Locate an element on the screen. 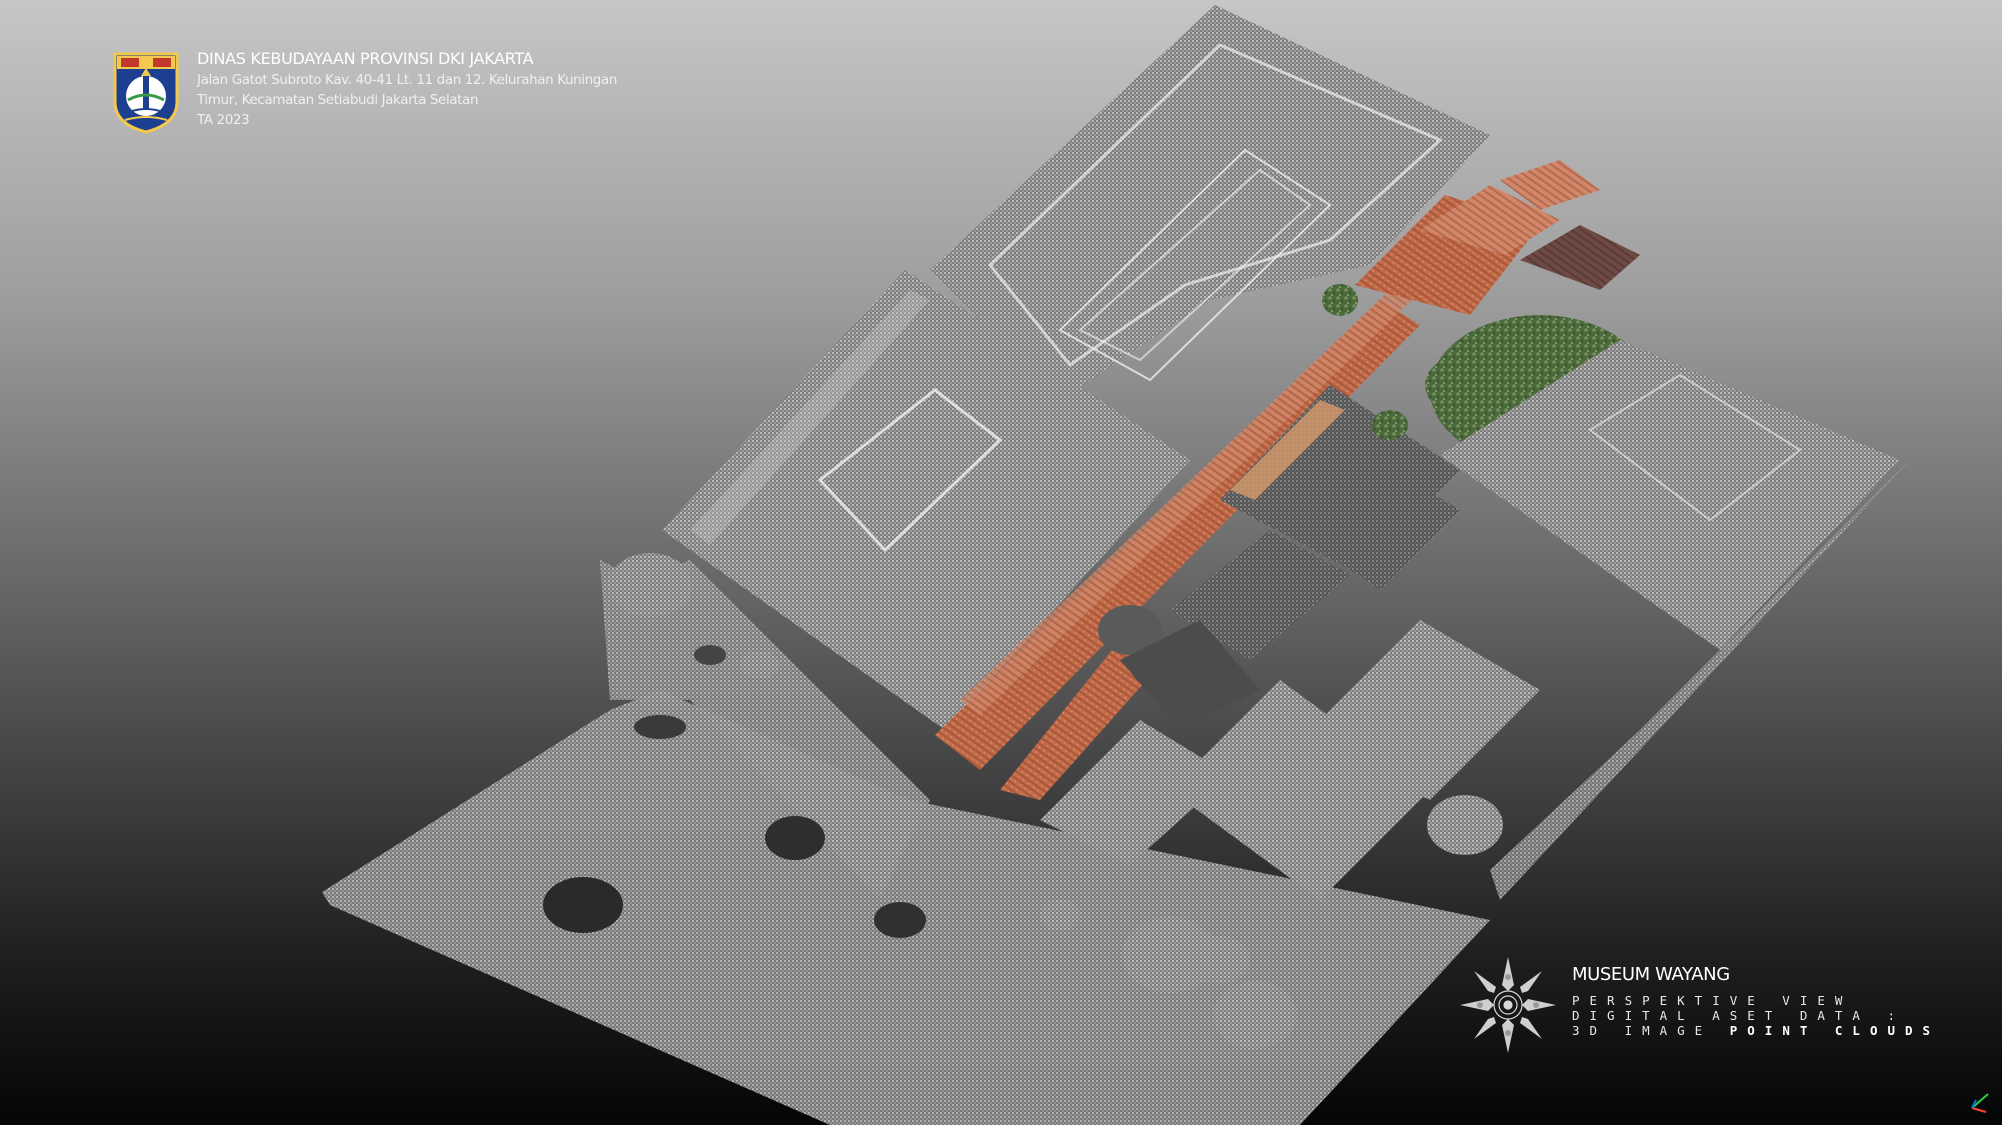  caption-type-bold: POINT CLOUDS is located at coordinates (1835, 1030).